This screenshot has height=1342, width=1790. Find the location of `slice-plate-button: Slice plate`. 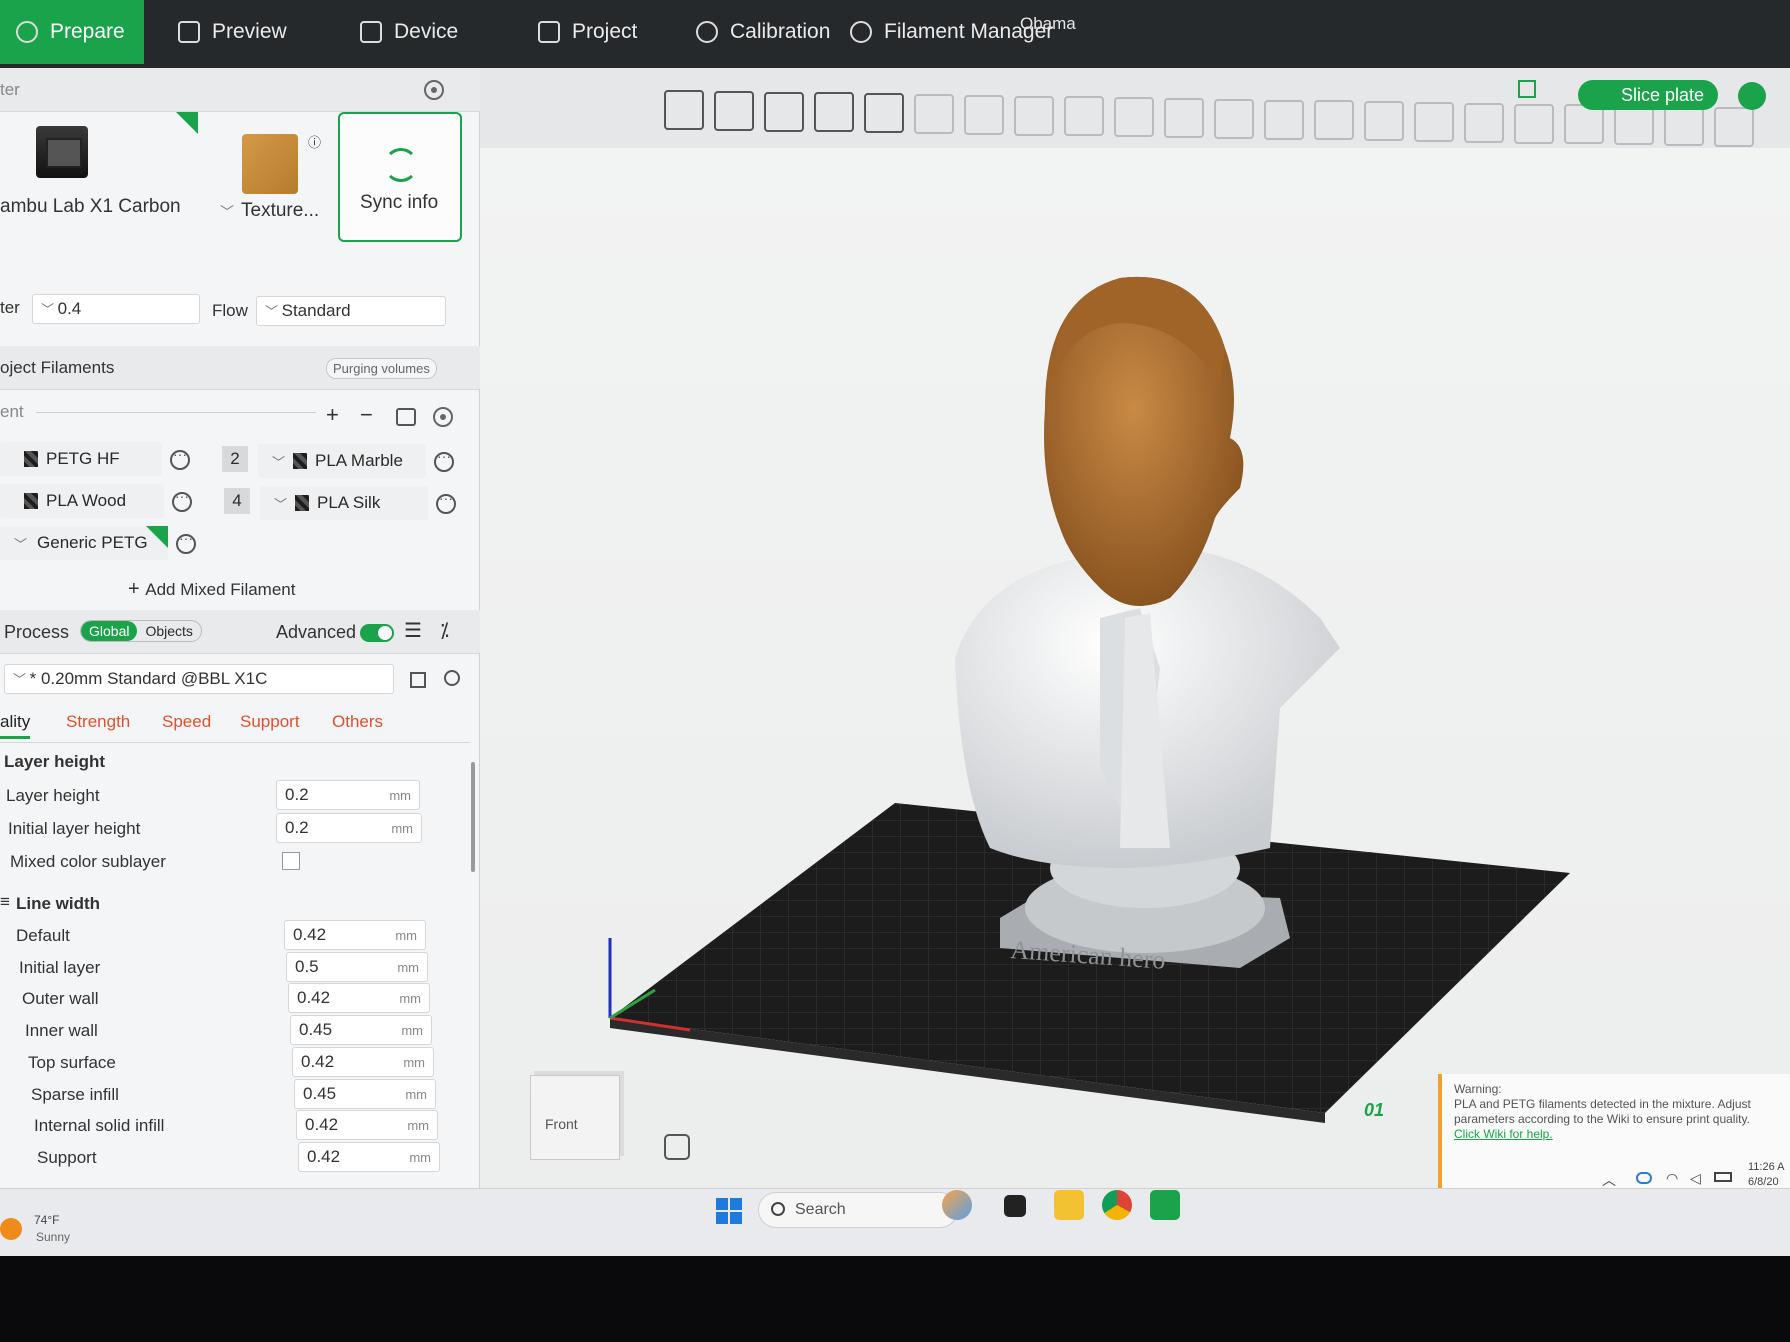

slice-plate-button: Slice plate is located at coordinates (1648, 95).